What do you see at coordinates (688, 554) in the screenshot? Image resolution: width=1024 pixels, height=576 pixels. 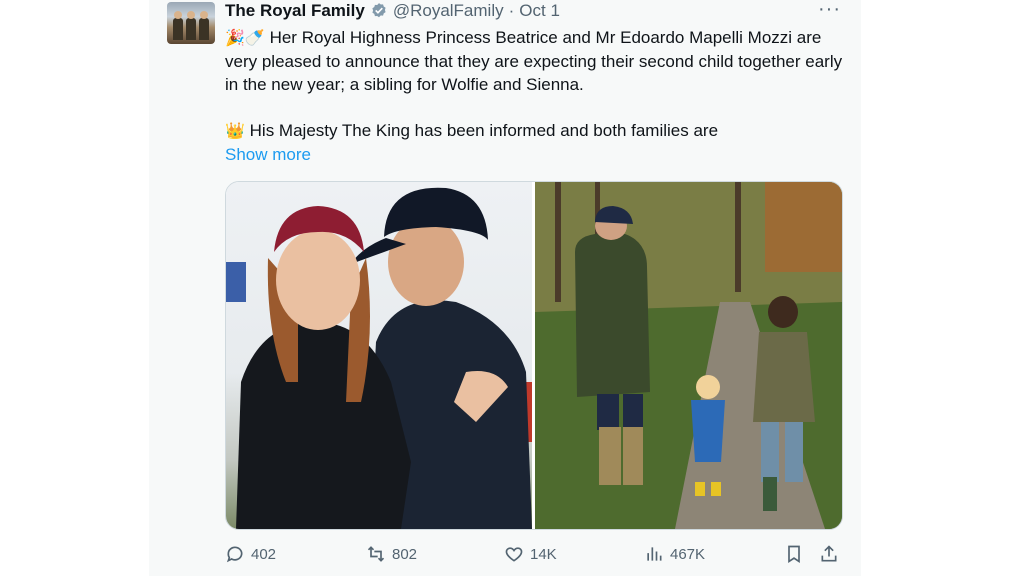 I see `view-count: 467K` at bounding box center [688, 554].